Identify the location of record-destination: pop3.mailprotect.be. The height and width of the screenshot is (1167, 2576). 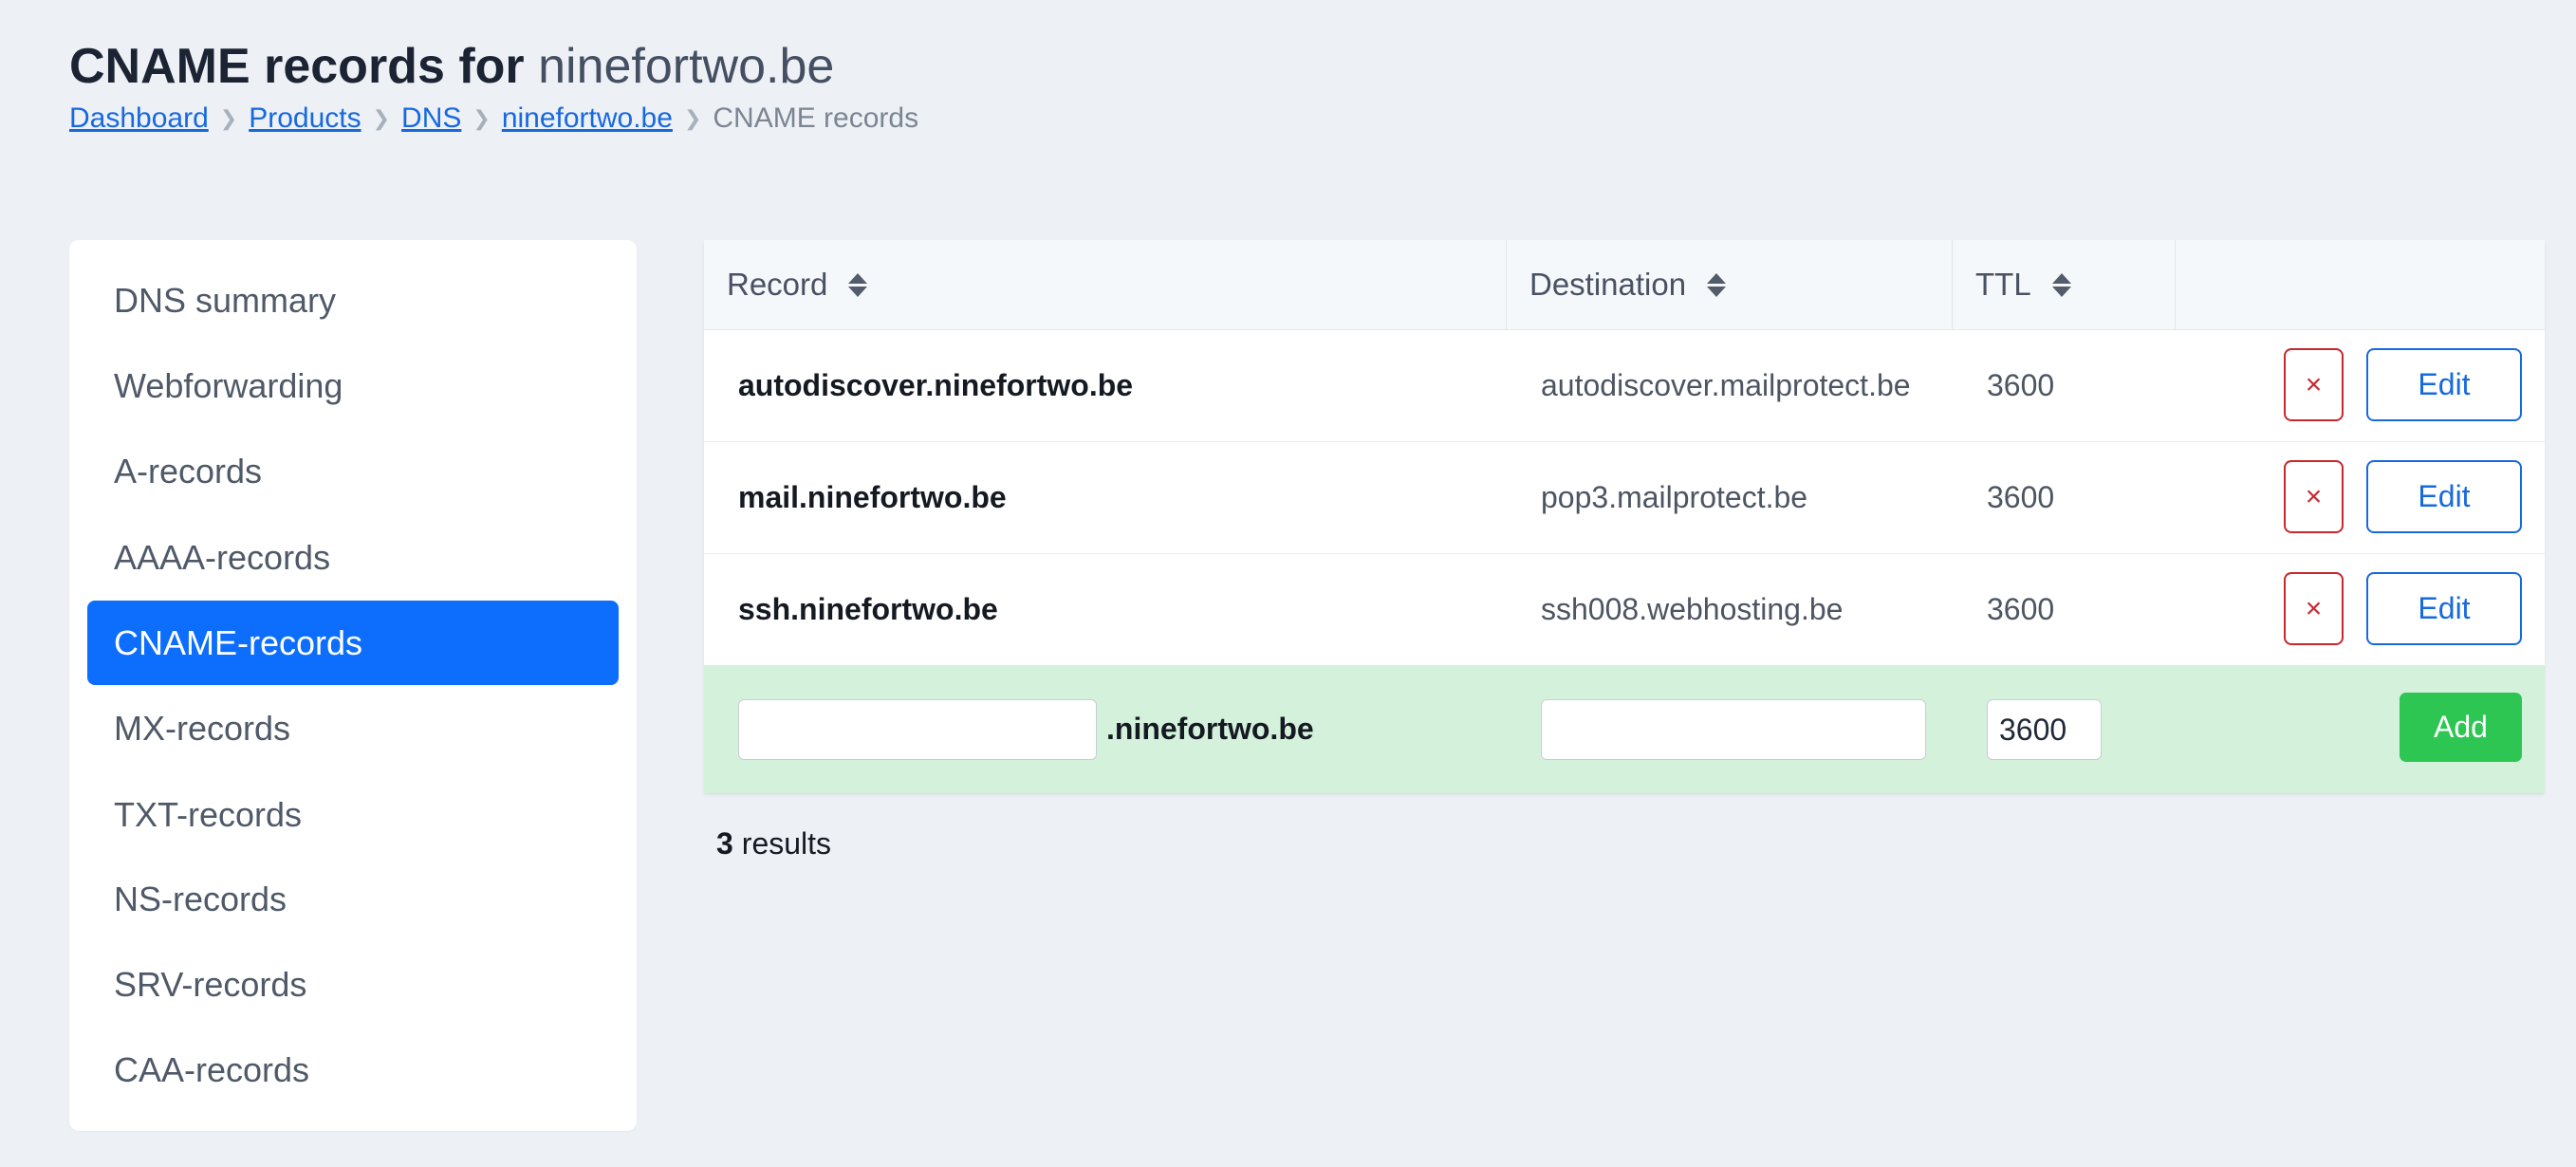
(1674, 497).